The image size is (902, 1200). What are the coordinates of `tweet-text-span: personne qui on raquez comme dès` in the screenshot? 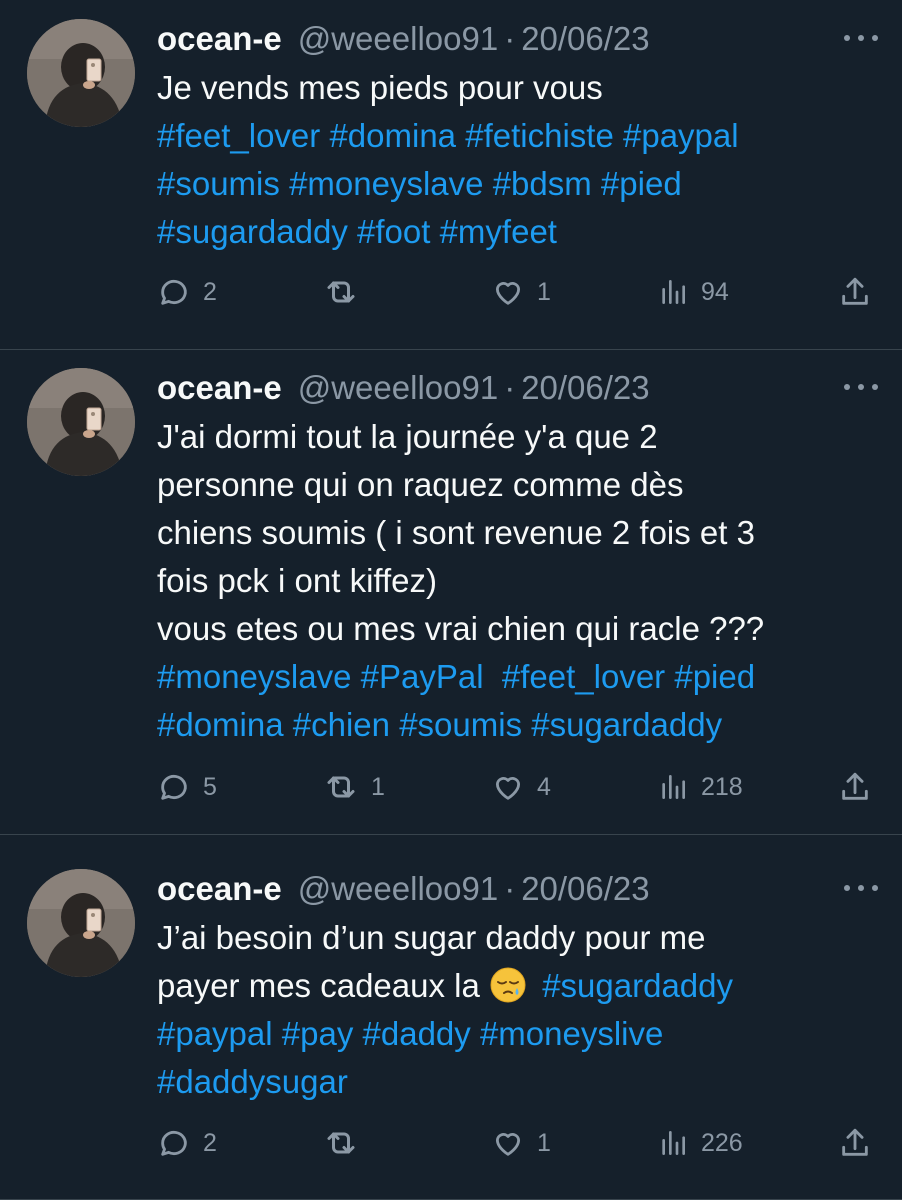 It's located at (420, 484).